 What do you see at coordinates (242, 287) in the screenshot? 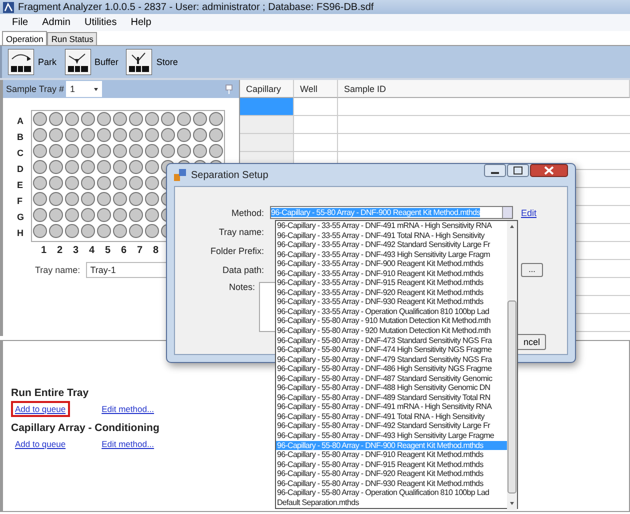
I see `notes-label: Notes:` at bounding box center [242, 287].